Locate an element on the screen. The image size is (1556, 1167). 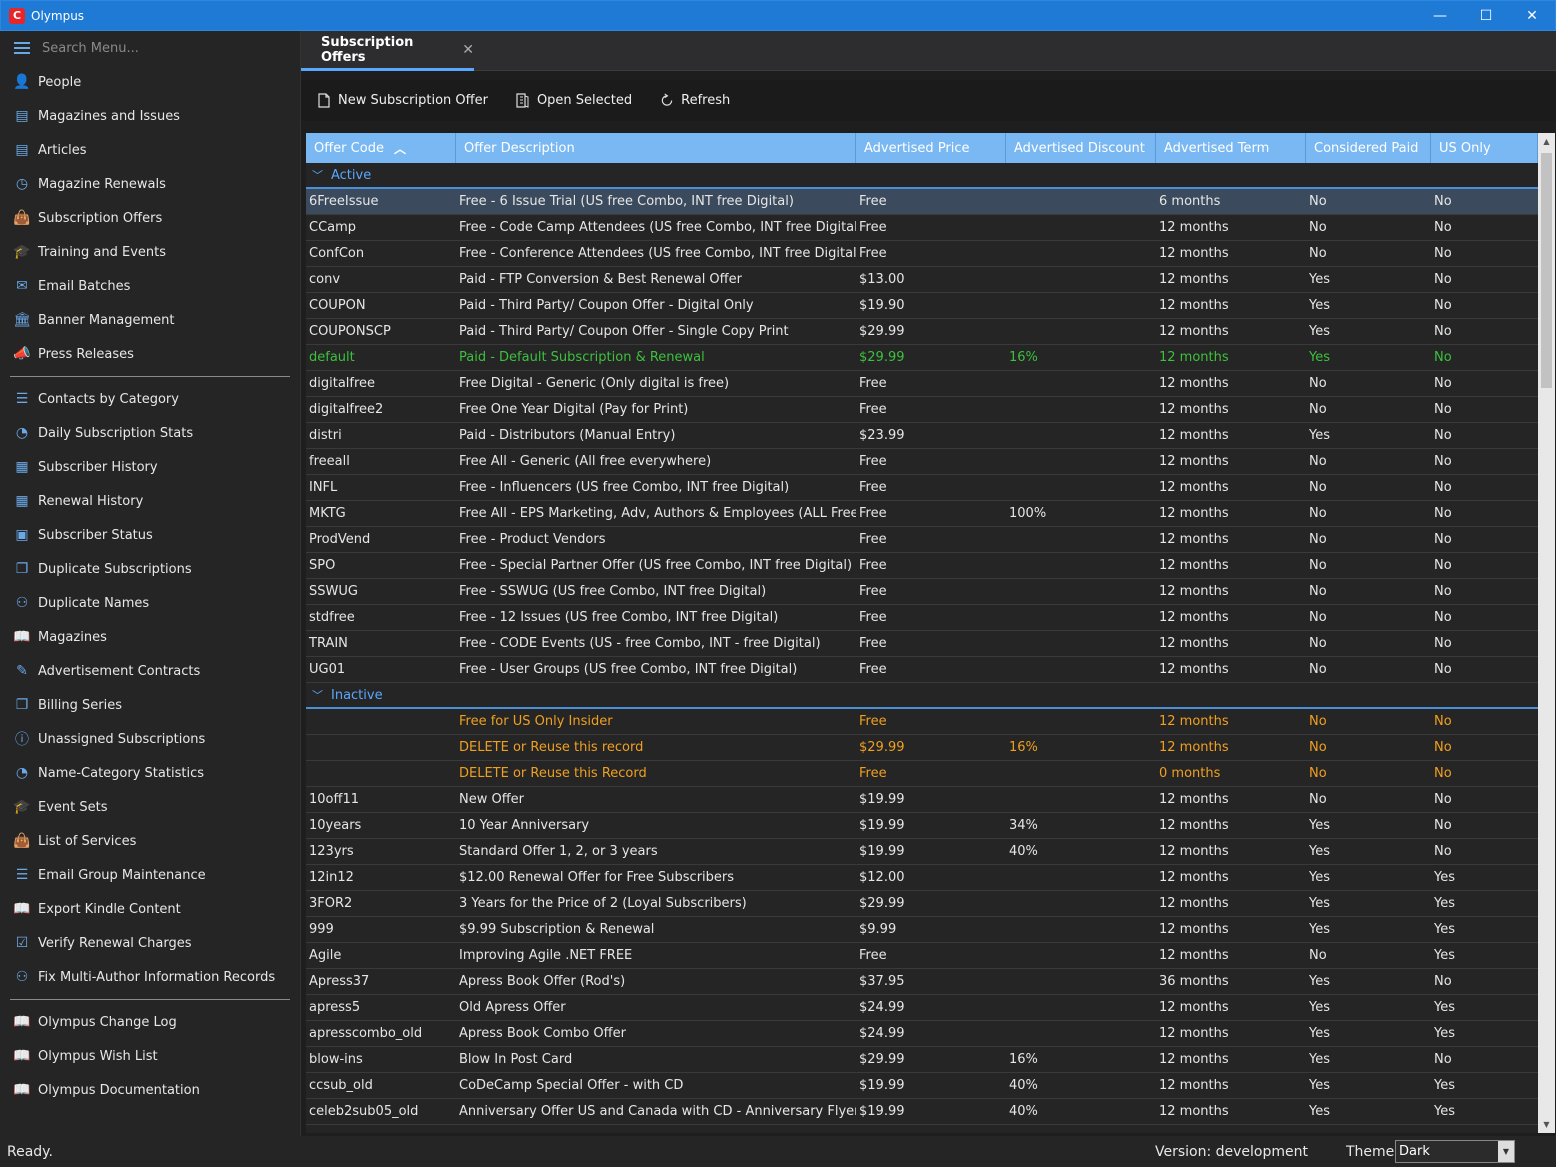
tab-close-icon: ✕ is located at coordinates (468, 50).